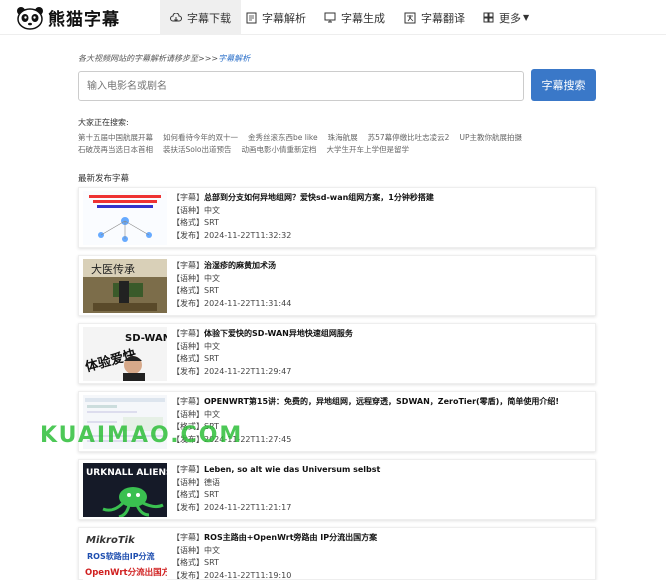  What do you see at coordinates (125, 490) in the screenshot?
I see `thumbnail-aliens: URKNALL ALIENS` at bounding box center [125, 490].